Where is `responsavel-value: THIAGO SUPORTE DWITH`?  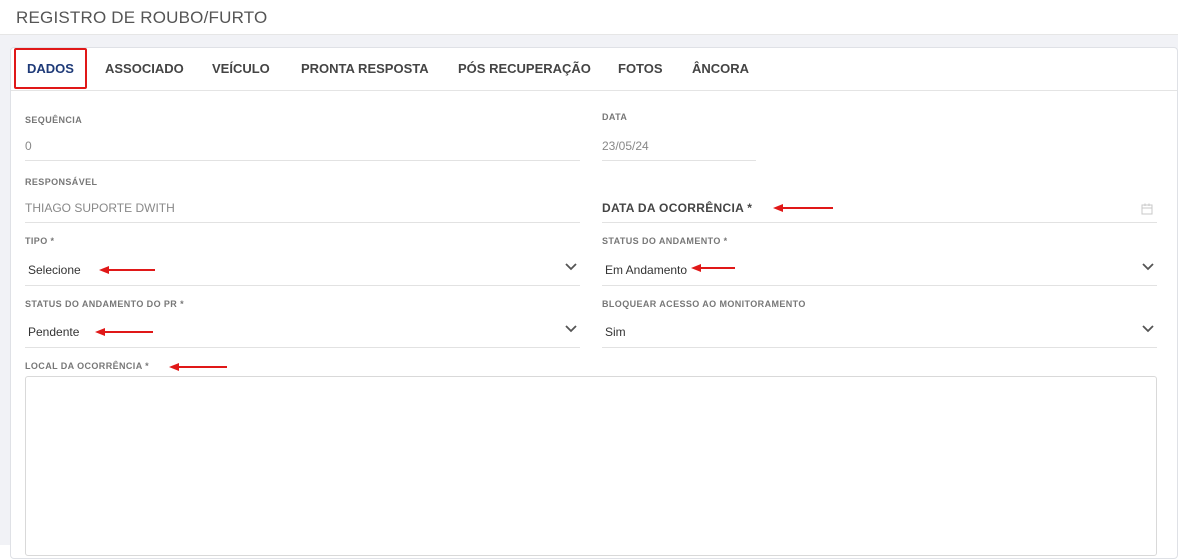
responsavel-value: THIAGO SUPORTE DWITH is located at coordinates (100, 208).